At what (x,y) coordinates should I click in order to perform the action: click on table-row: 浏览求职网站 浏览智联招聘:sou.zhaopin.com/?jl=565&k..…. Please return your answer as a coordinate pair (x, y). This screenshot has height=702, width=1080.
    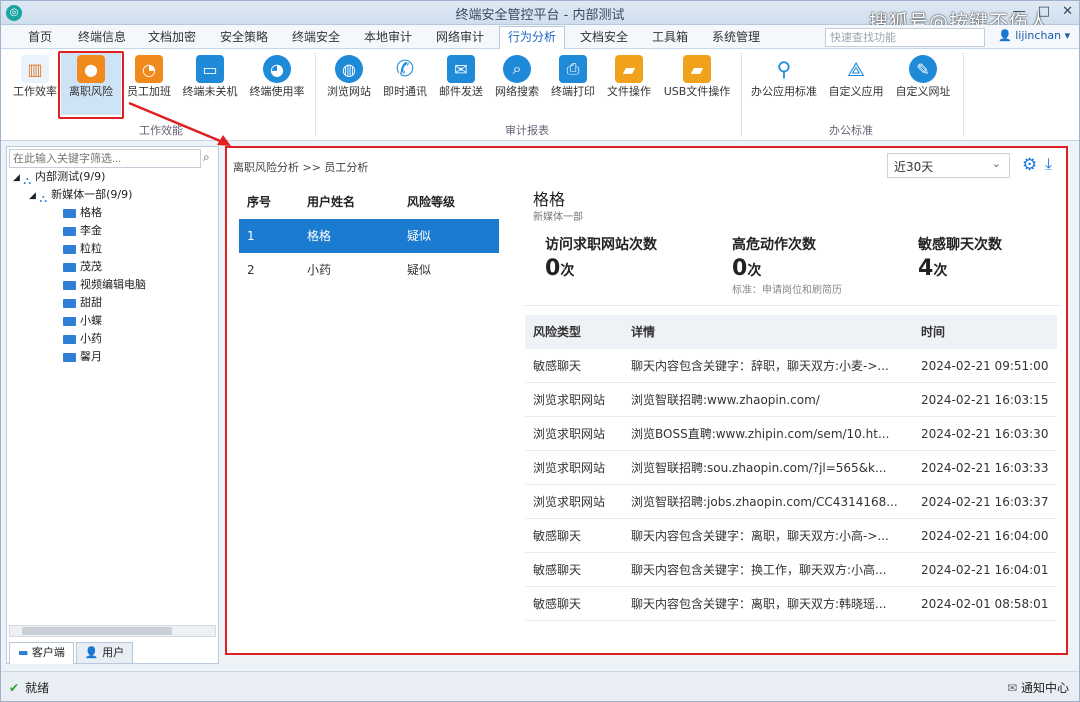
    Looking at the image, I should click on (791, 468).